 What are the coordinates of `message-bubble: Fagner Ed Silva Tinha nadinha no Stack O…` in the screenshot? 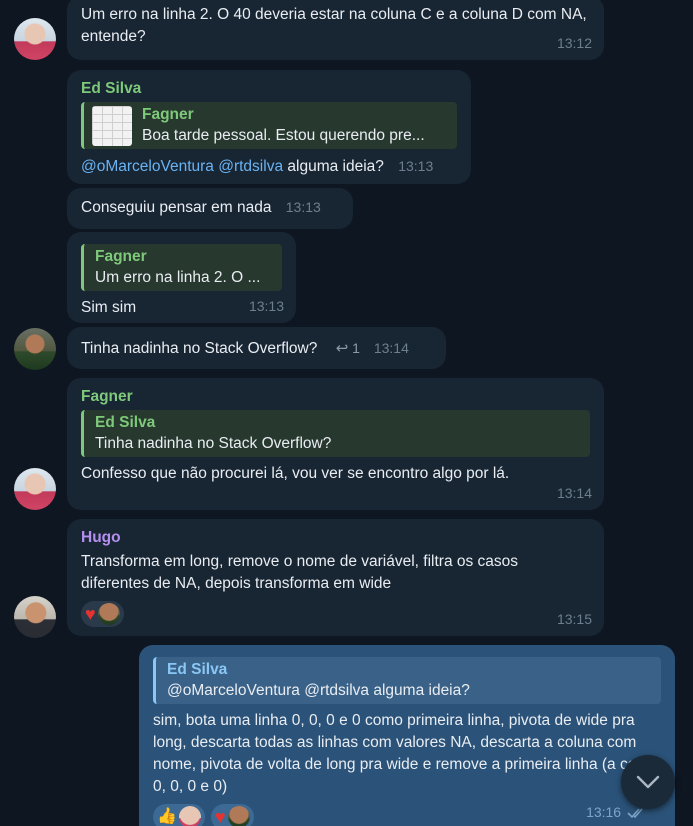 It's located at (335, 444).